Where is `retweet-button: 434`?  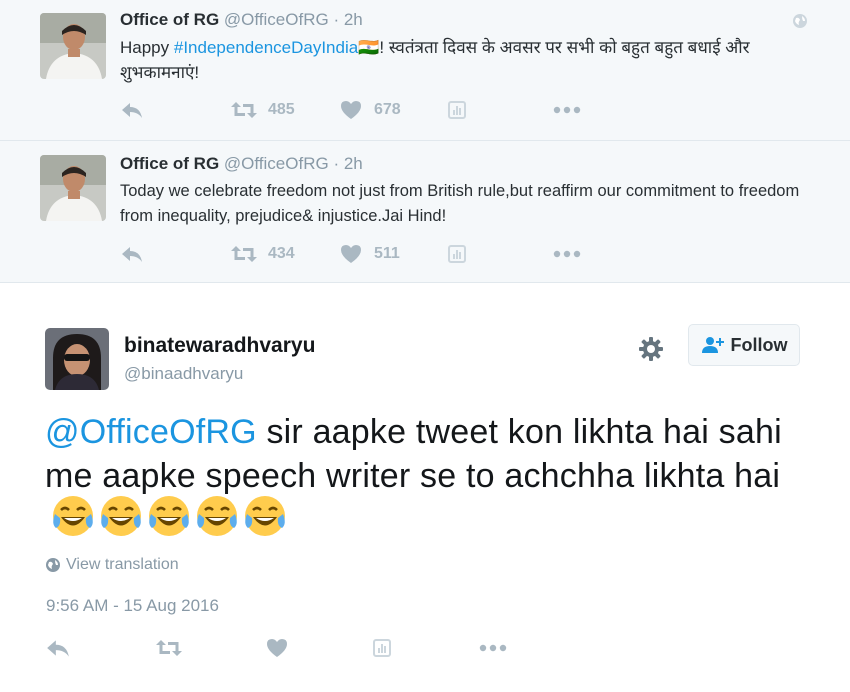
retweet-button: 434 is located at coordinates (262, 254).